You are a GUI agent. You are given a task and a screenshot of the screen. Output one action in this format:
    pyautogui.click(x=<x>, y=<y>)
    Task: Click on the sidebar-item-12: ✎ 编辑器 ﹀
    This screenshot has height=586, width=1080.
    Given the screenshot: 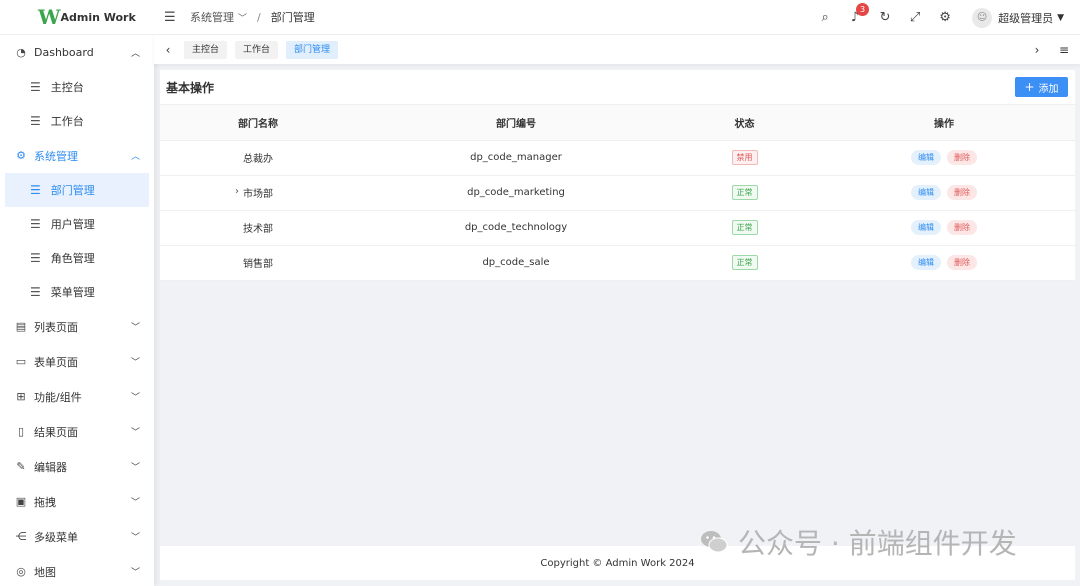 What is the action you would take?
    pyautogui.click(x=77, y=466)
    